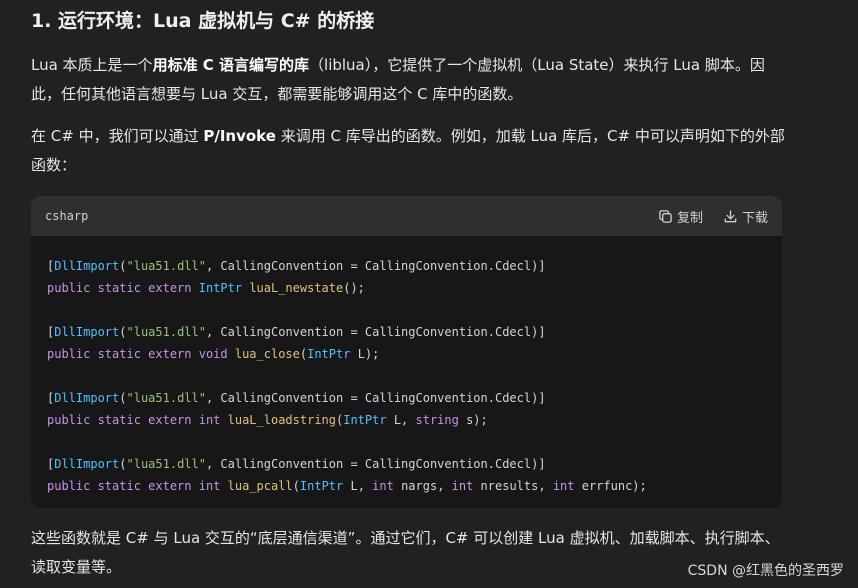  I want to click on intro-text-bold: 用标准 C 语言编写的库, so click(231, 65).